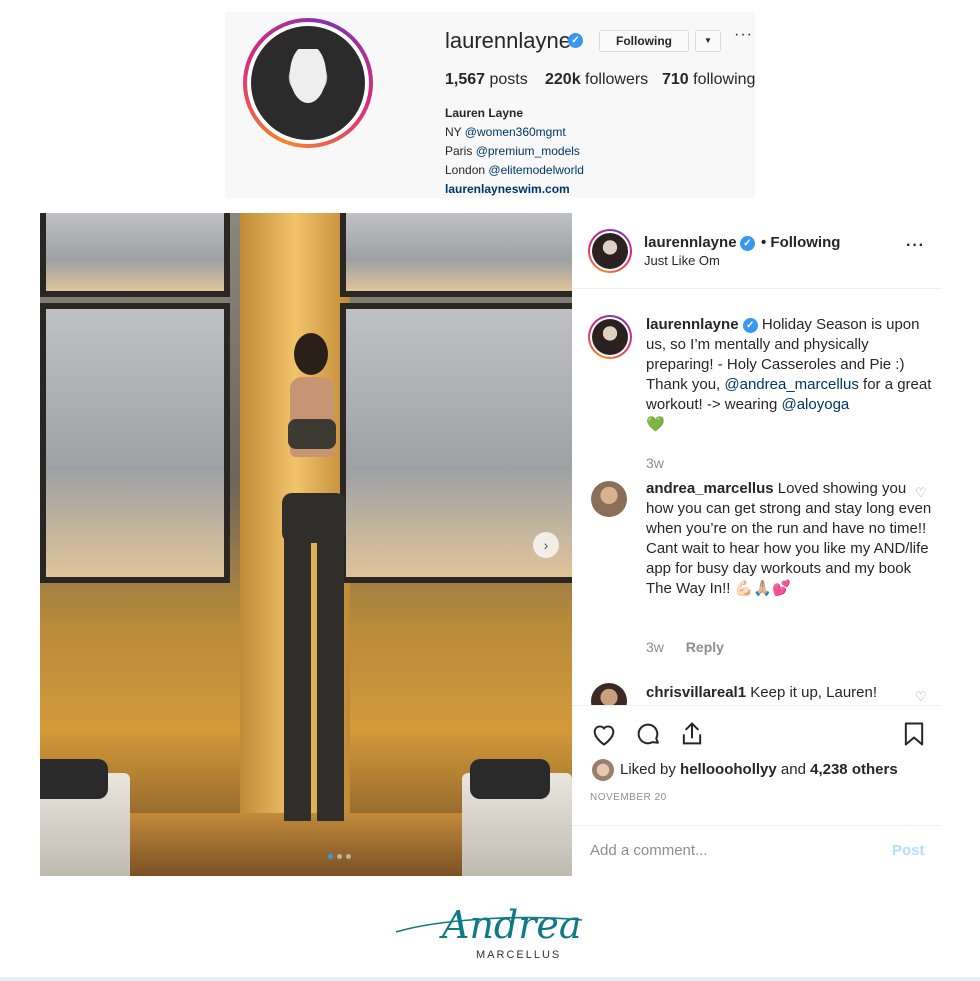 The width and height of the screenshot is (980, 981). What do you see at coordinates (546, 545) in the screenshot?
I see `carousel-next-icon: ›` at bounding box center [546, 545].